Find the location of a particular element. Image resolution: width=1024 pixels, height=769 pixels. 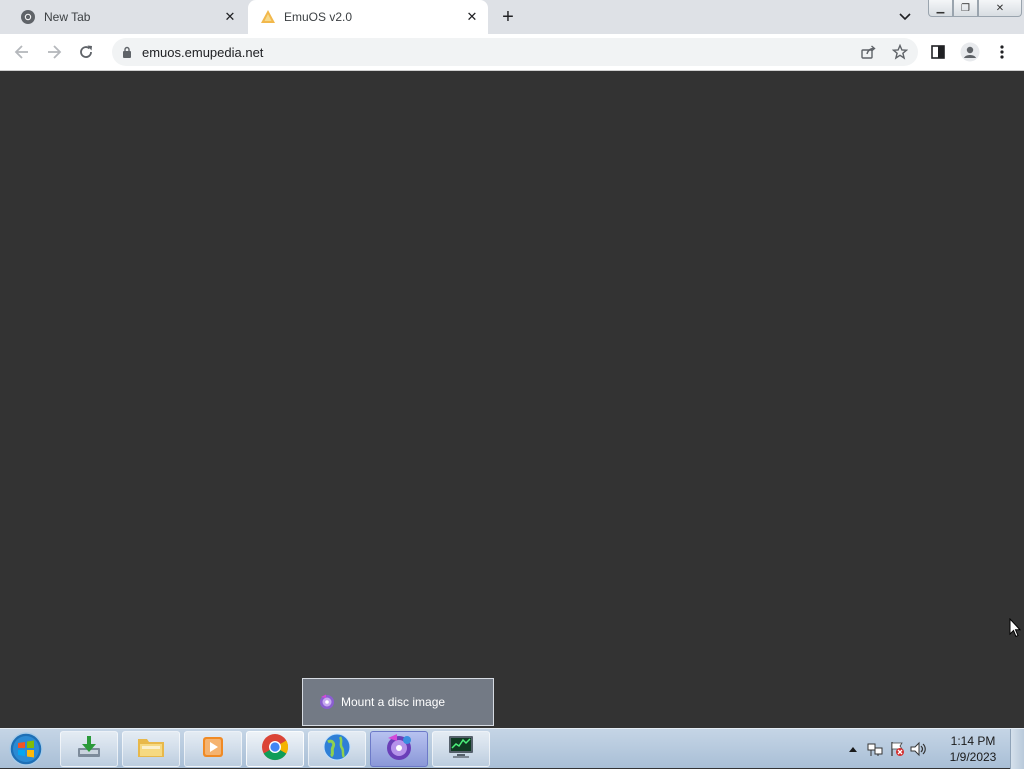

media-play-icon is located at coordinates (213, 749).